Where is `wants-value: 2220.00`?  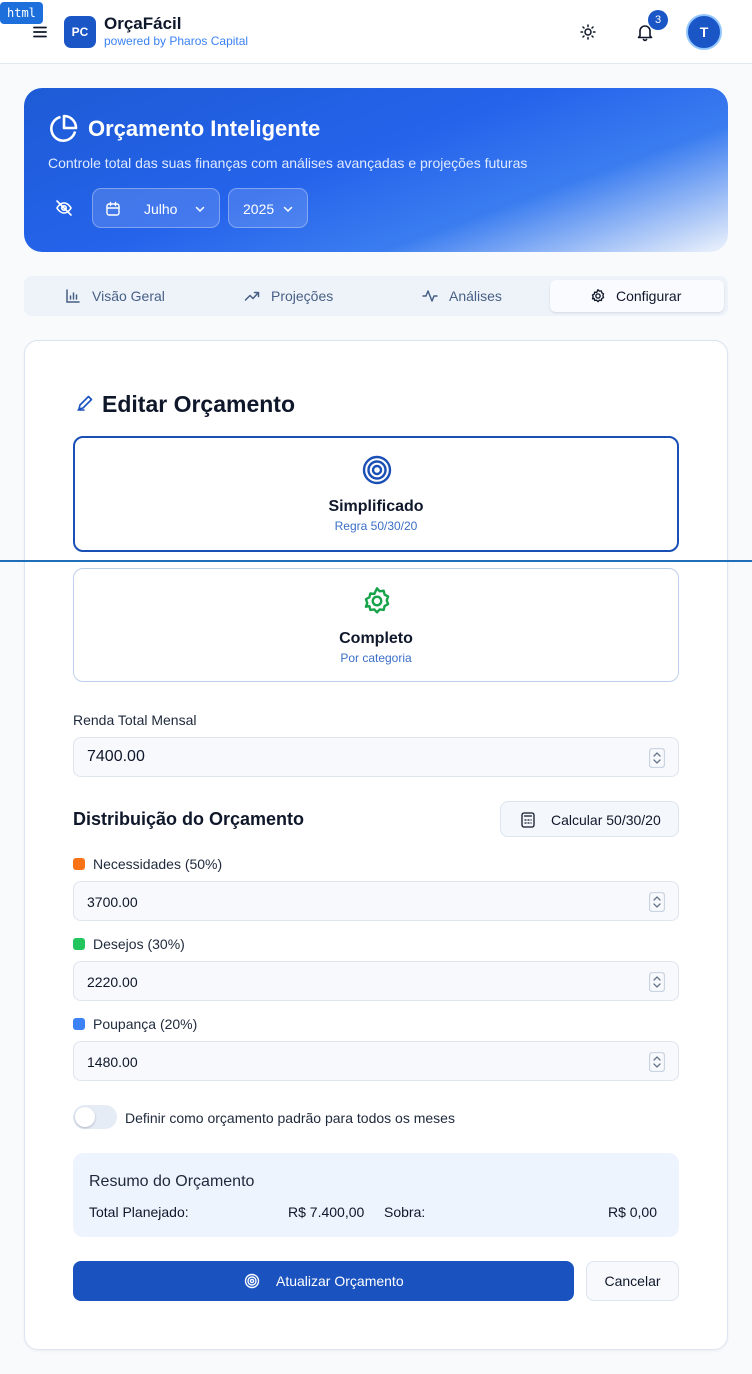 wants-value: 2220.00 is located at coordinates (112, 982).